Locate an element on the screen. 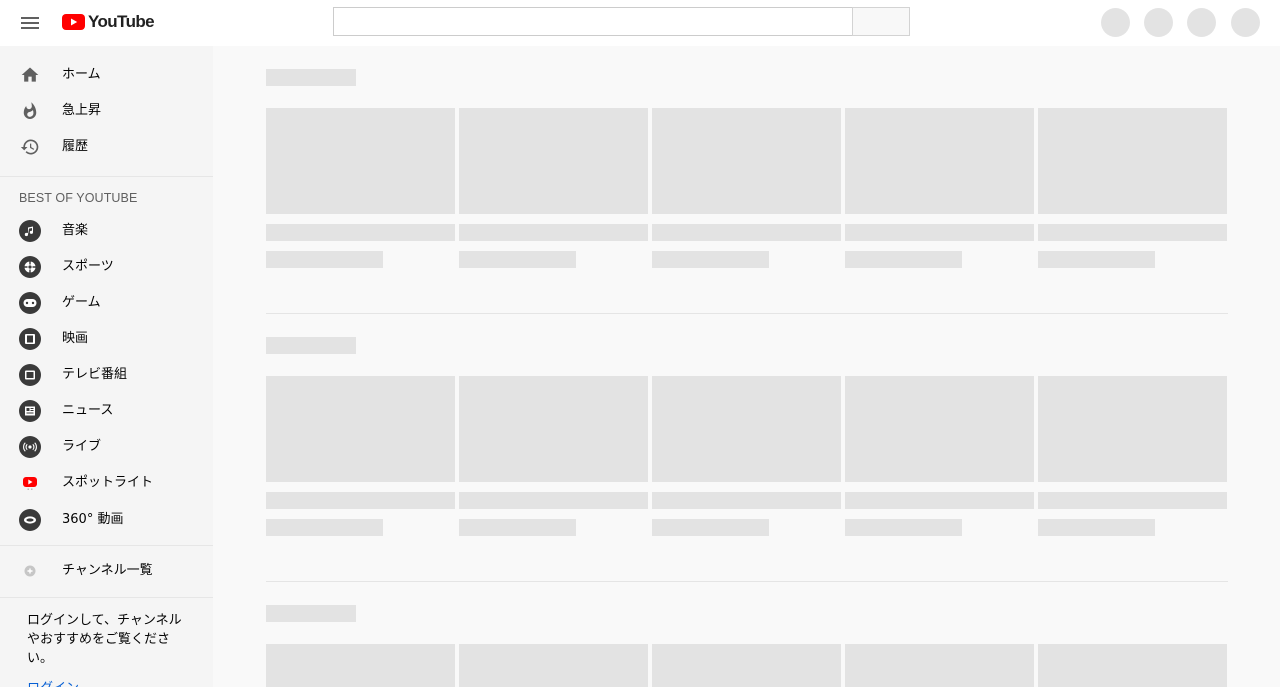 This screenshot has height=687, width=1280. guide-menu-button is located at coordinates (30, 22).